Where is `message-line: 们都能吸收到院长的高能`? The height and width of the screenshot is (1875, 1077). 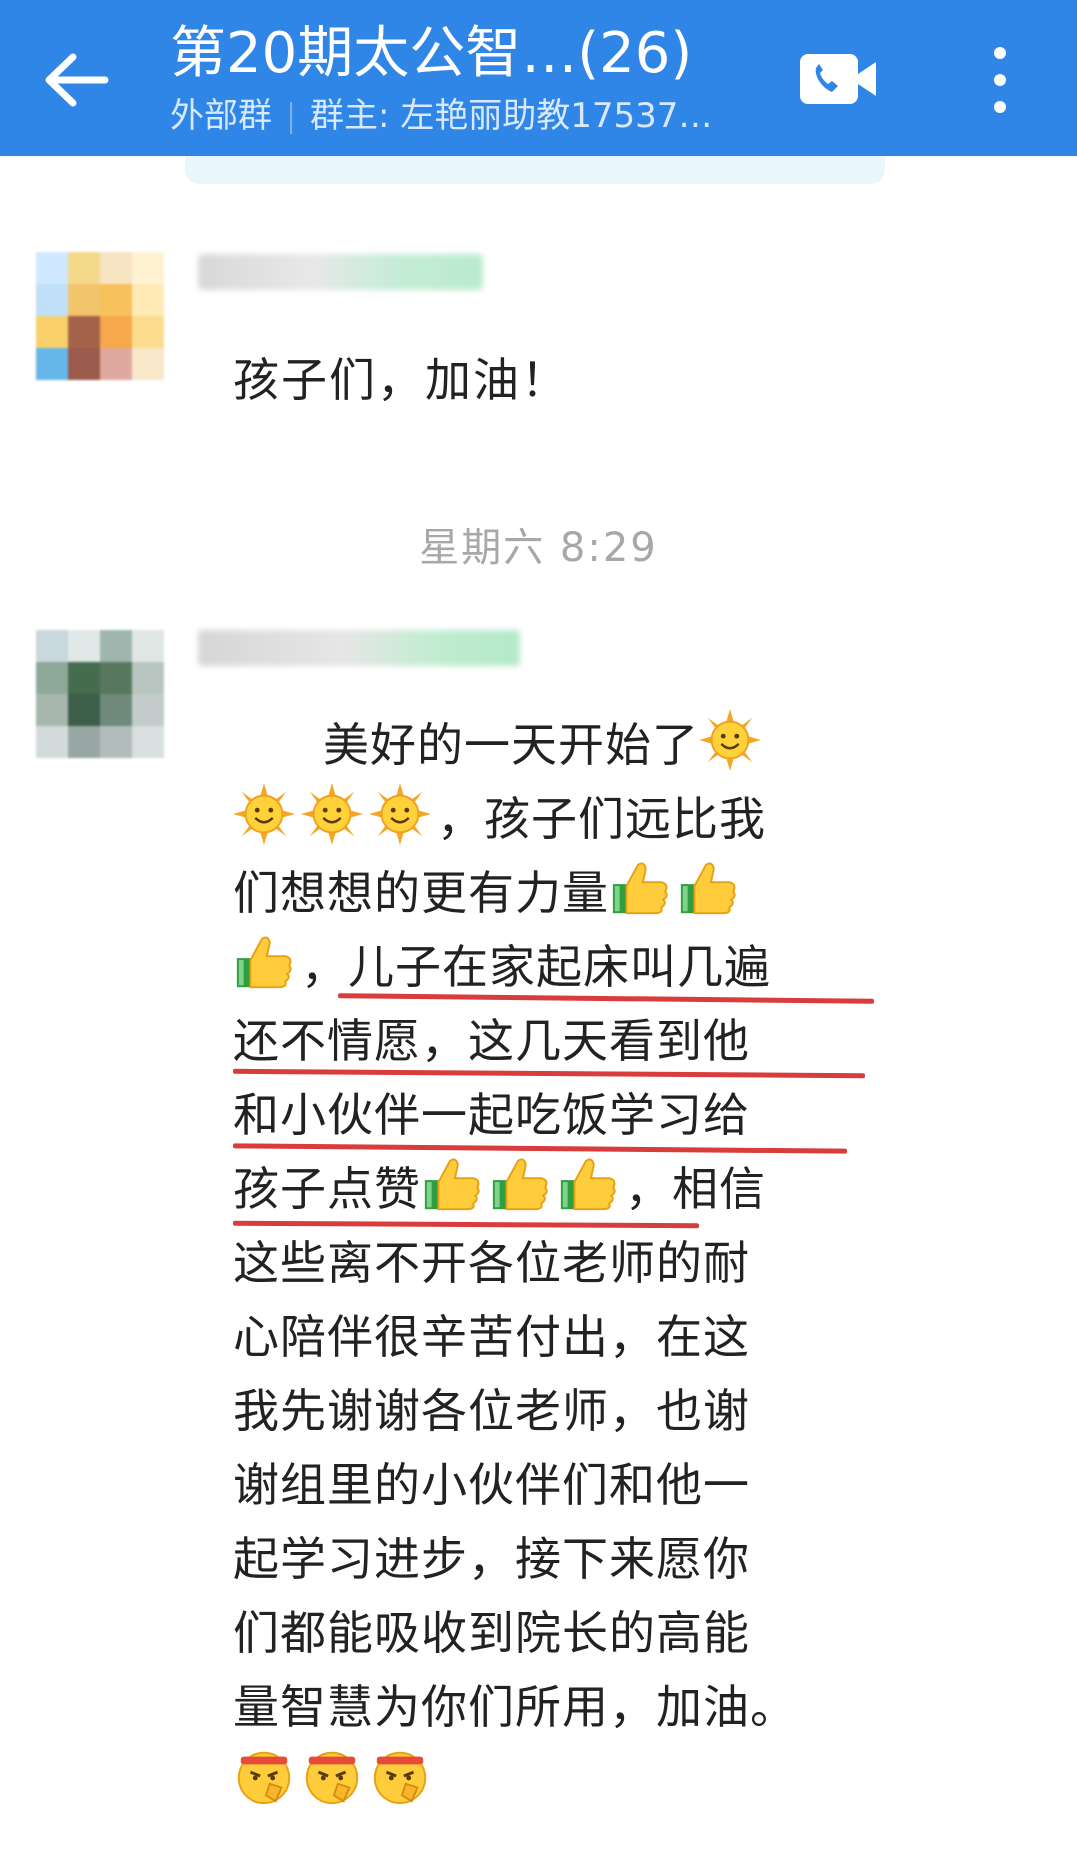
message-line: 们都能吸收到院长的高能 is located at coordinates (491, 1633).